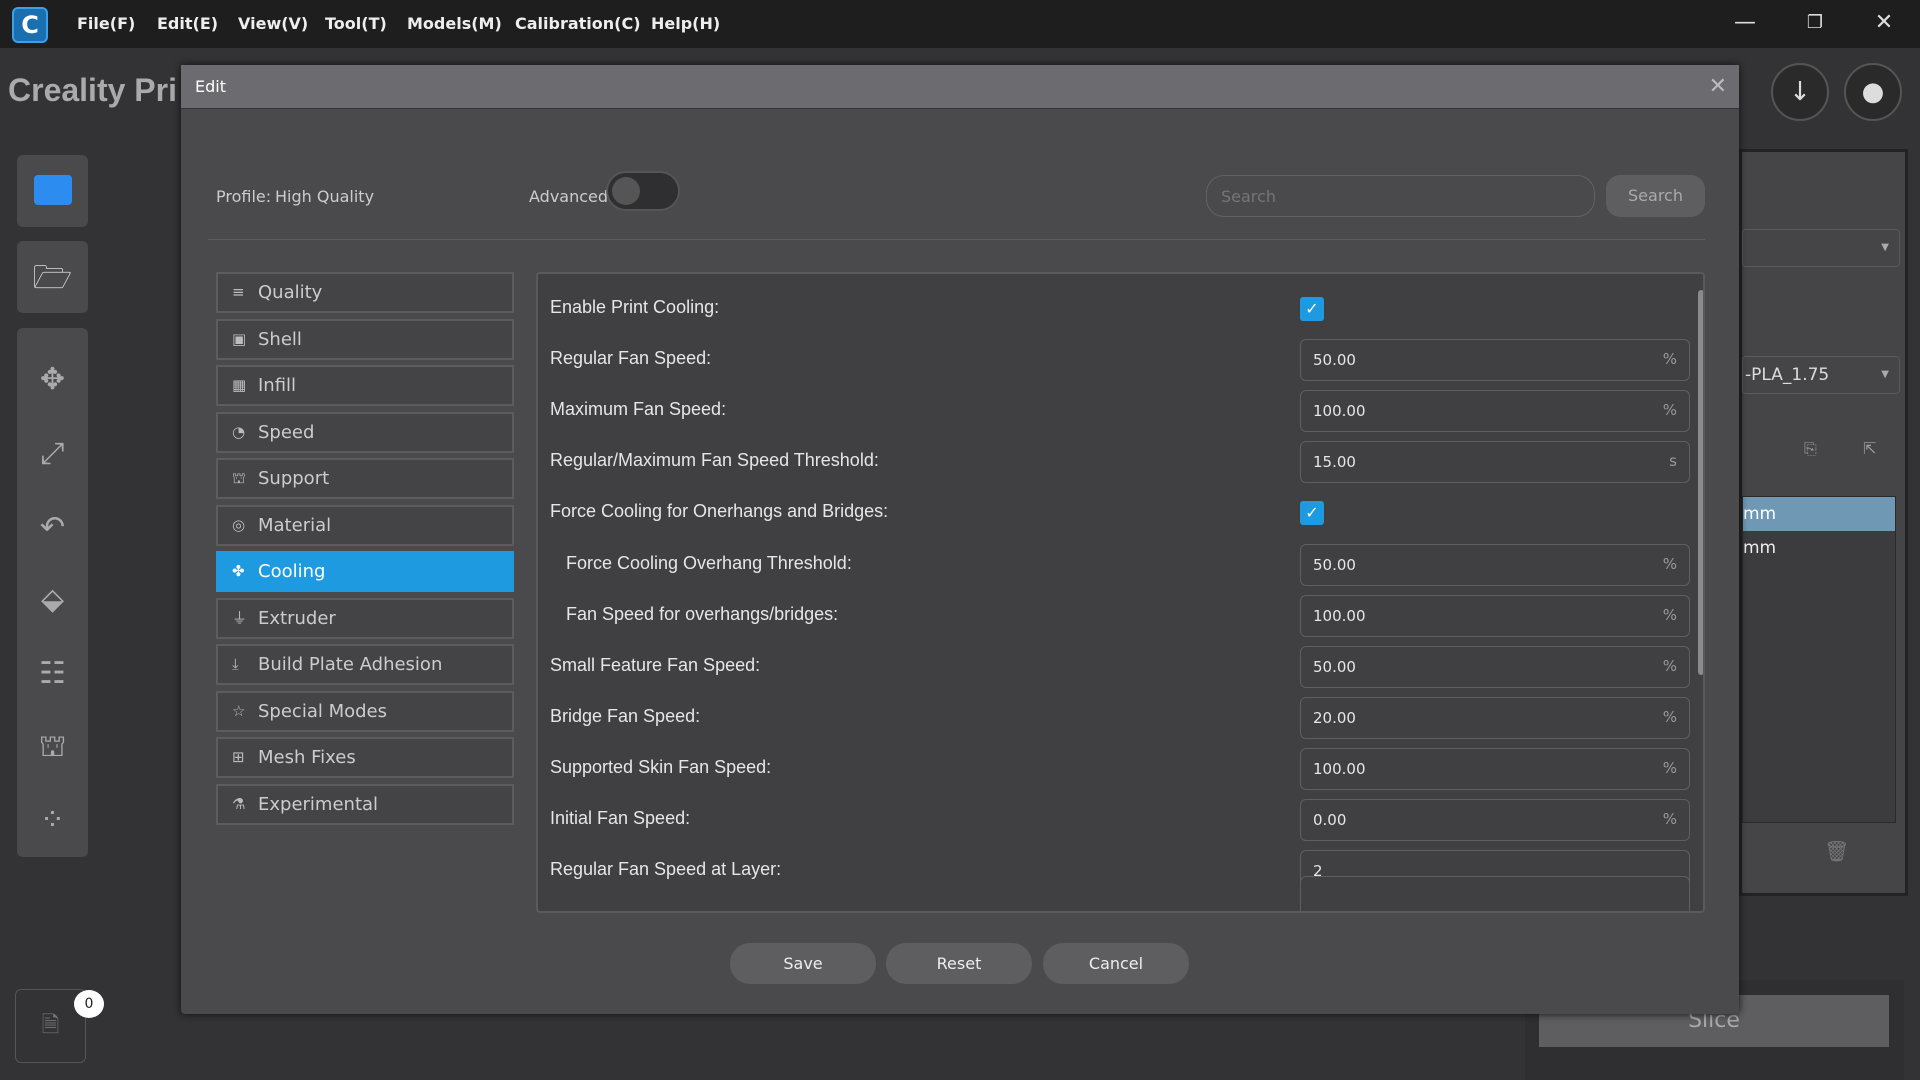 This screenshot has width=1920, height=1080. Describe the element at coordinates (1113, 309) in the screenshot. I see `setting-row: Enable Print Cooling: ✓` at that location.